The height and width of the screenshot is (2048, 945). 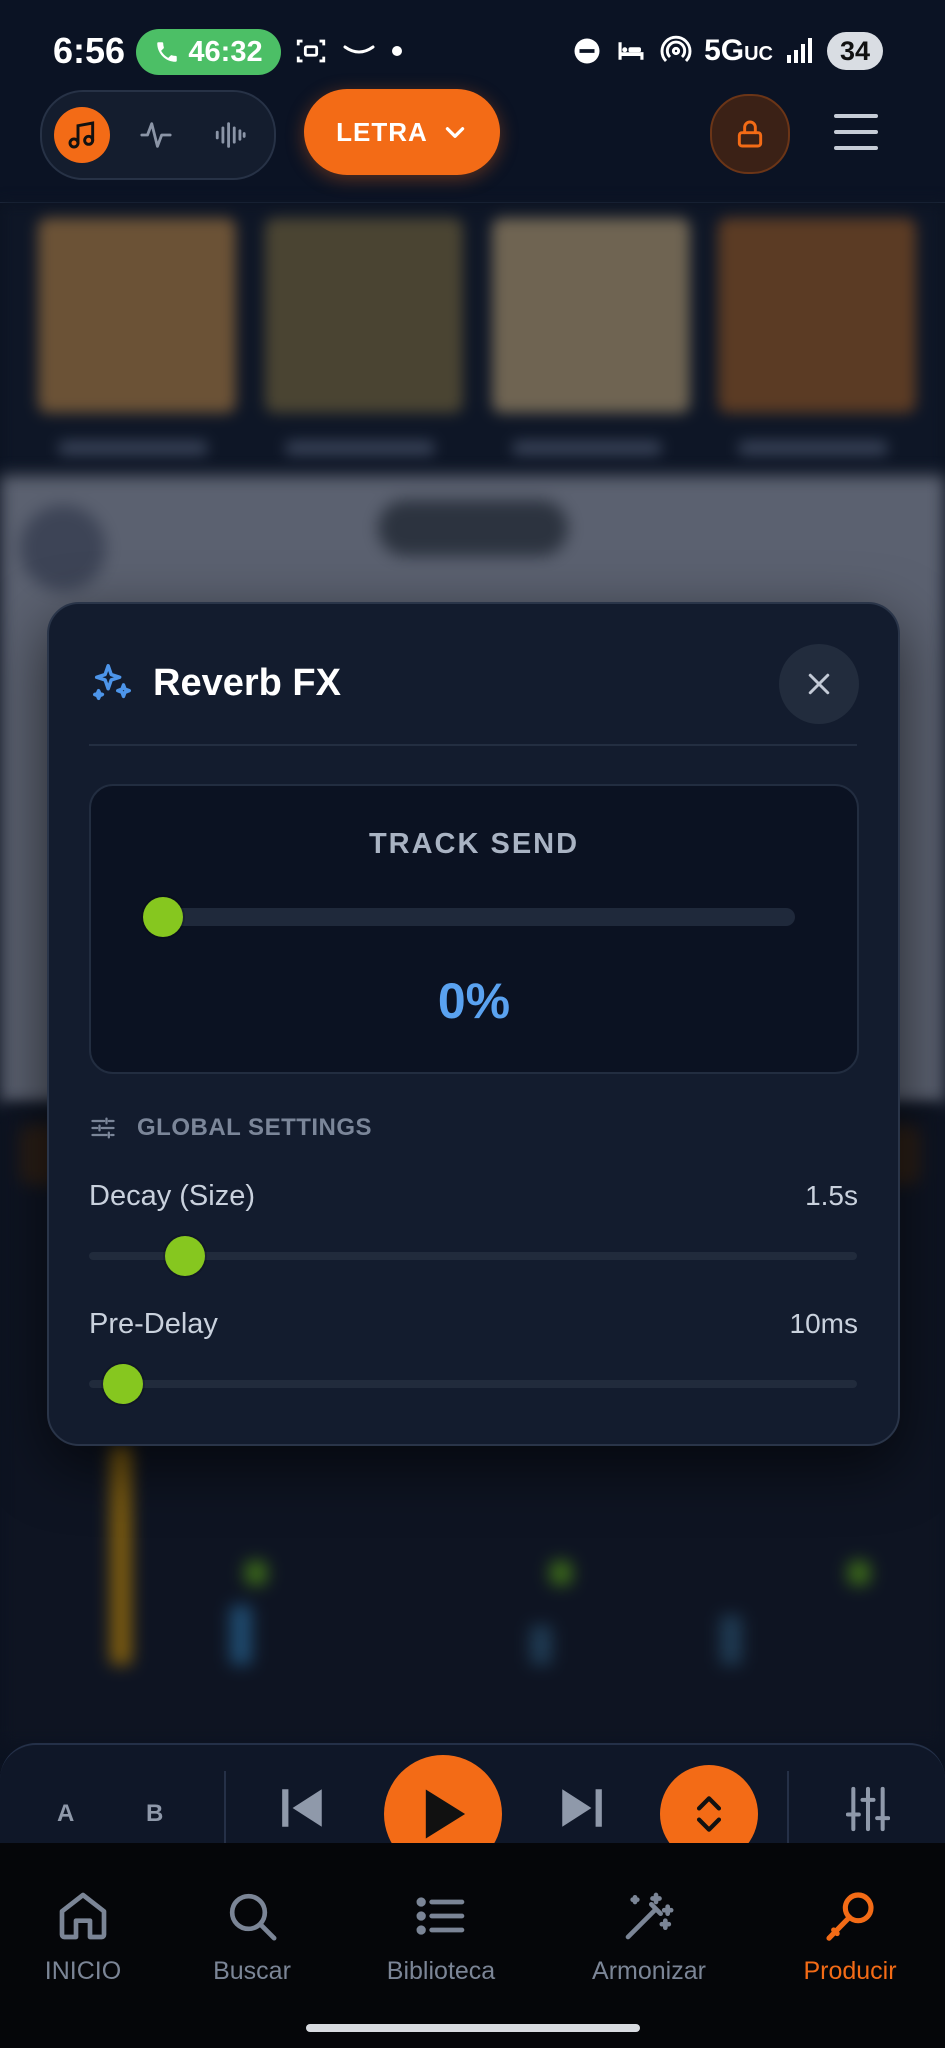 I want to click on nav-item-biblioteca: Biblioteca, so click(x=441, y=1935).